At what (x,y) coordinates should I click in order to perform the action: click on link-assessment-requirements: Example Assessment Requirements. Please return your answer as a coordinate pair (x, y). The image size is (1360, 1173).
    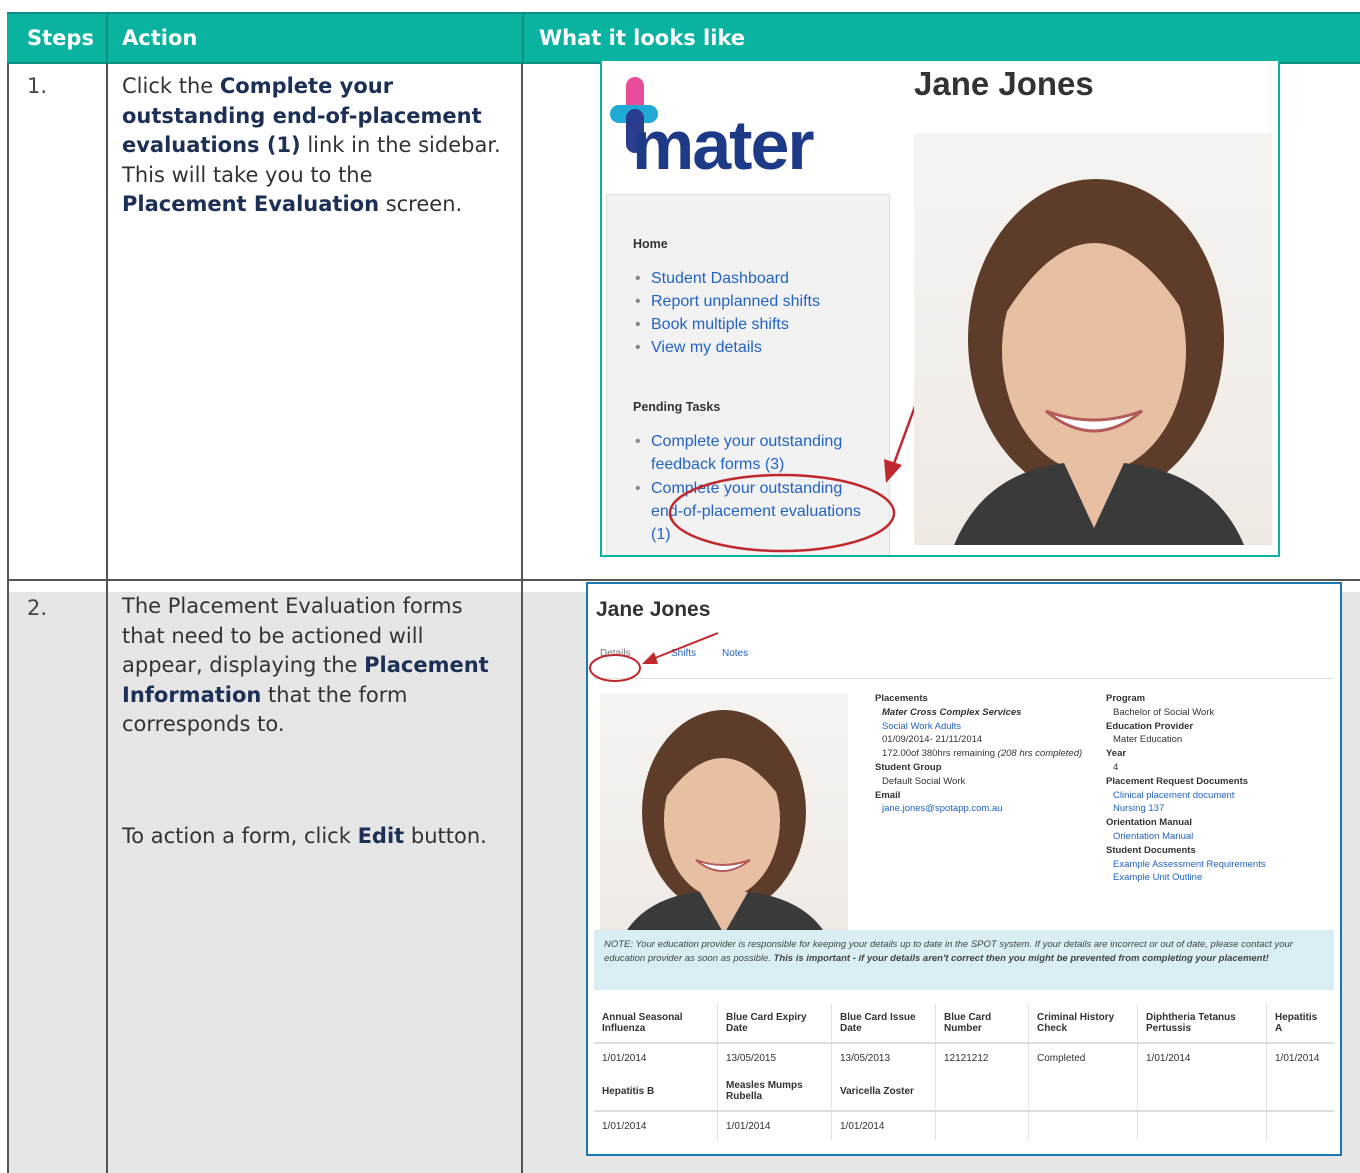
    Looking at the image, I should click on (1221, 865).